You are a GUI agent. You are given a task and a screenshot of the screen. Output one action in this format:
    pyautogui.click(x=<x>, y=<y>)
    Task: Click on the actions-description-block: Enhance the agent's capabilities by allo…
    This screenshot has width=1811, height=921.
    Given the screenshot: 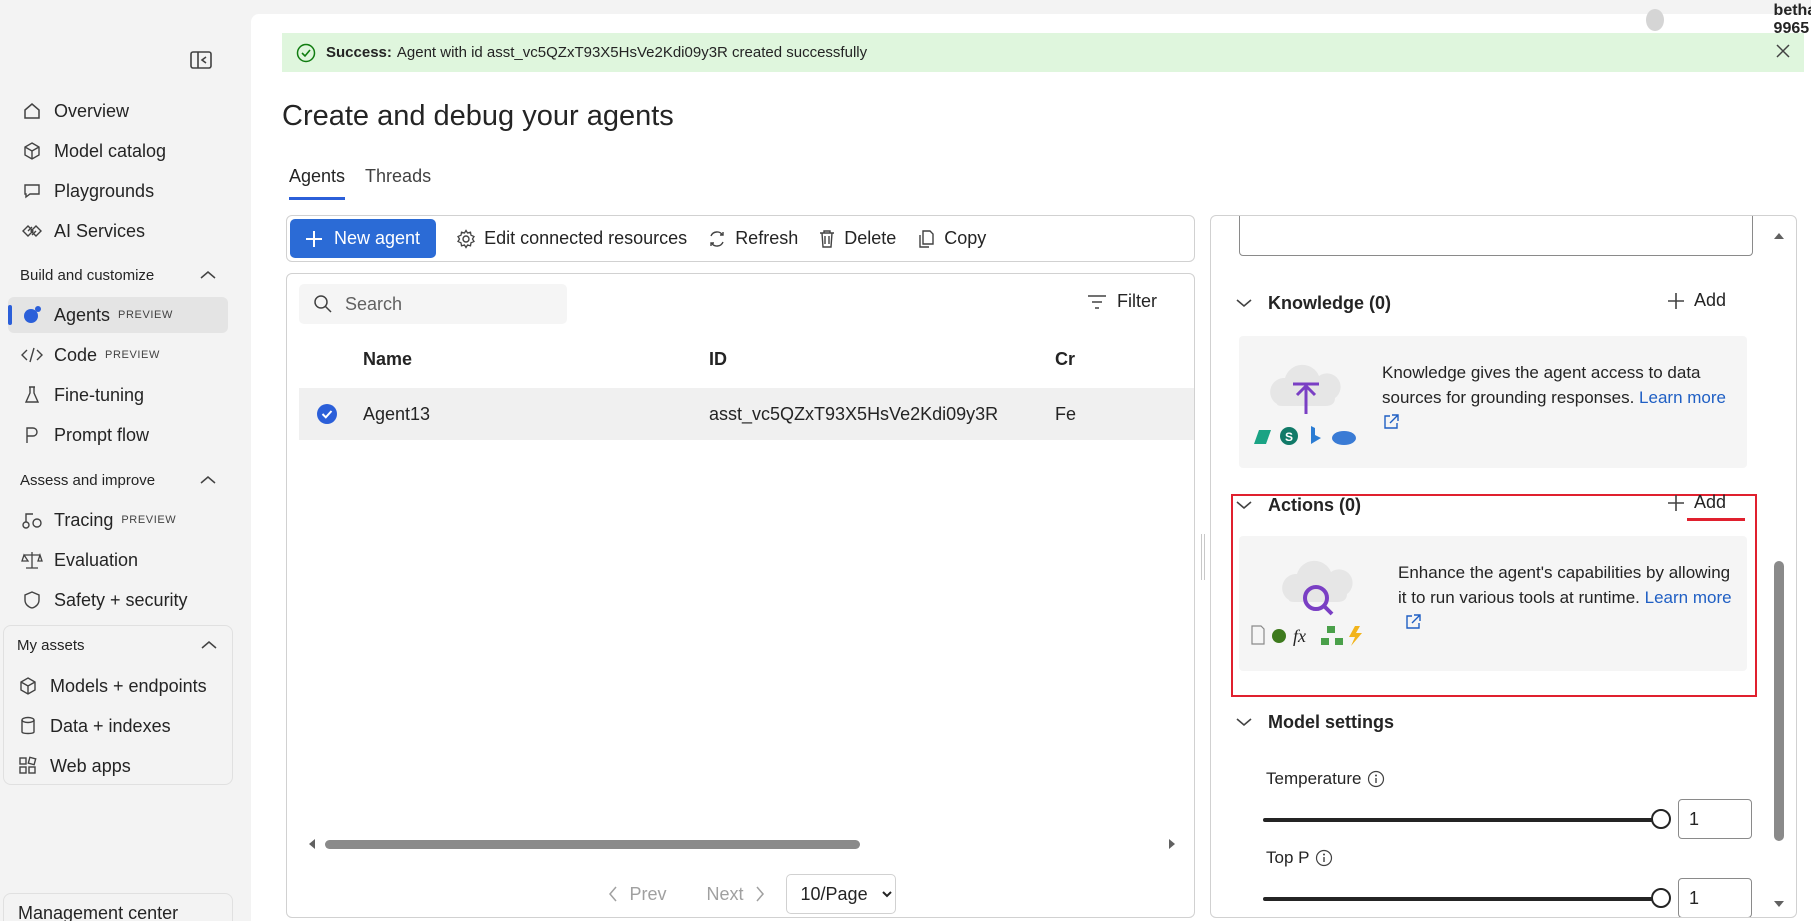 What is the action you would take?
    pyautogui.click(x=1568, y=597)
    